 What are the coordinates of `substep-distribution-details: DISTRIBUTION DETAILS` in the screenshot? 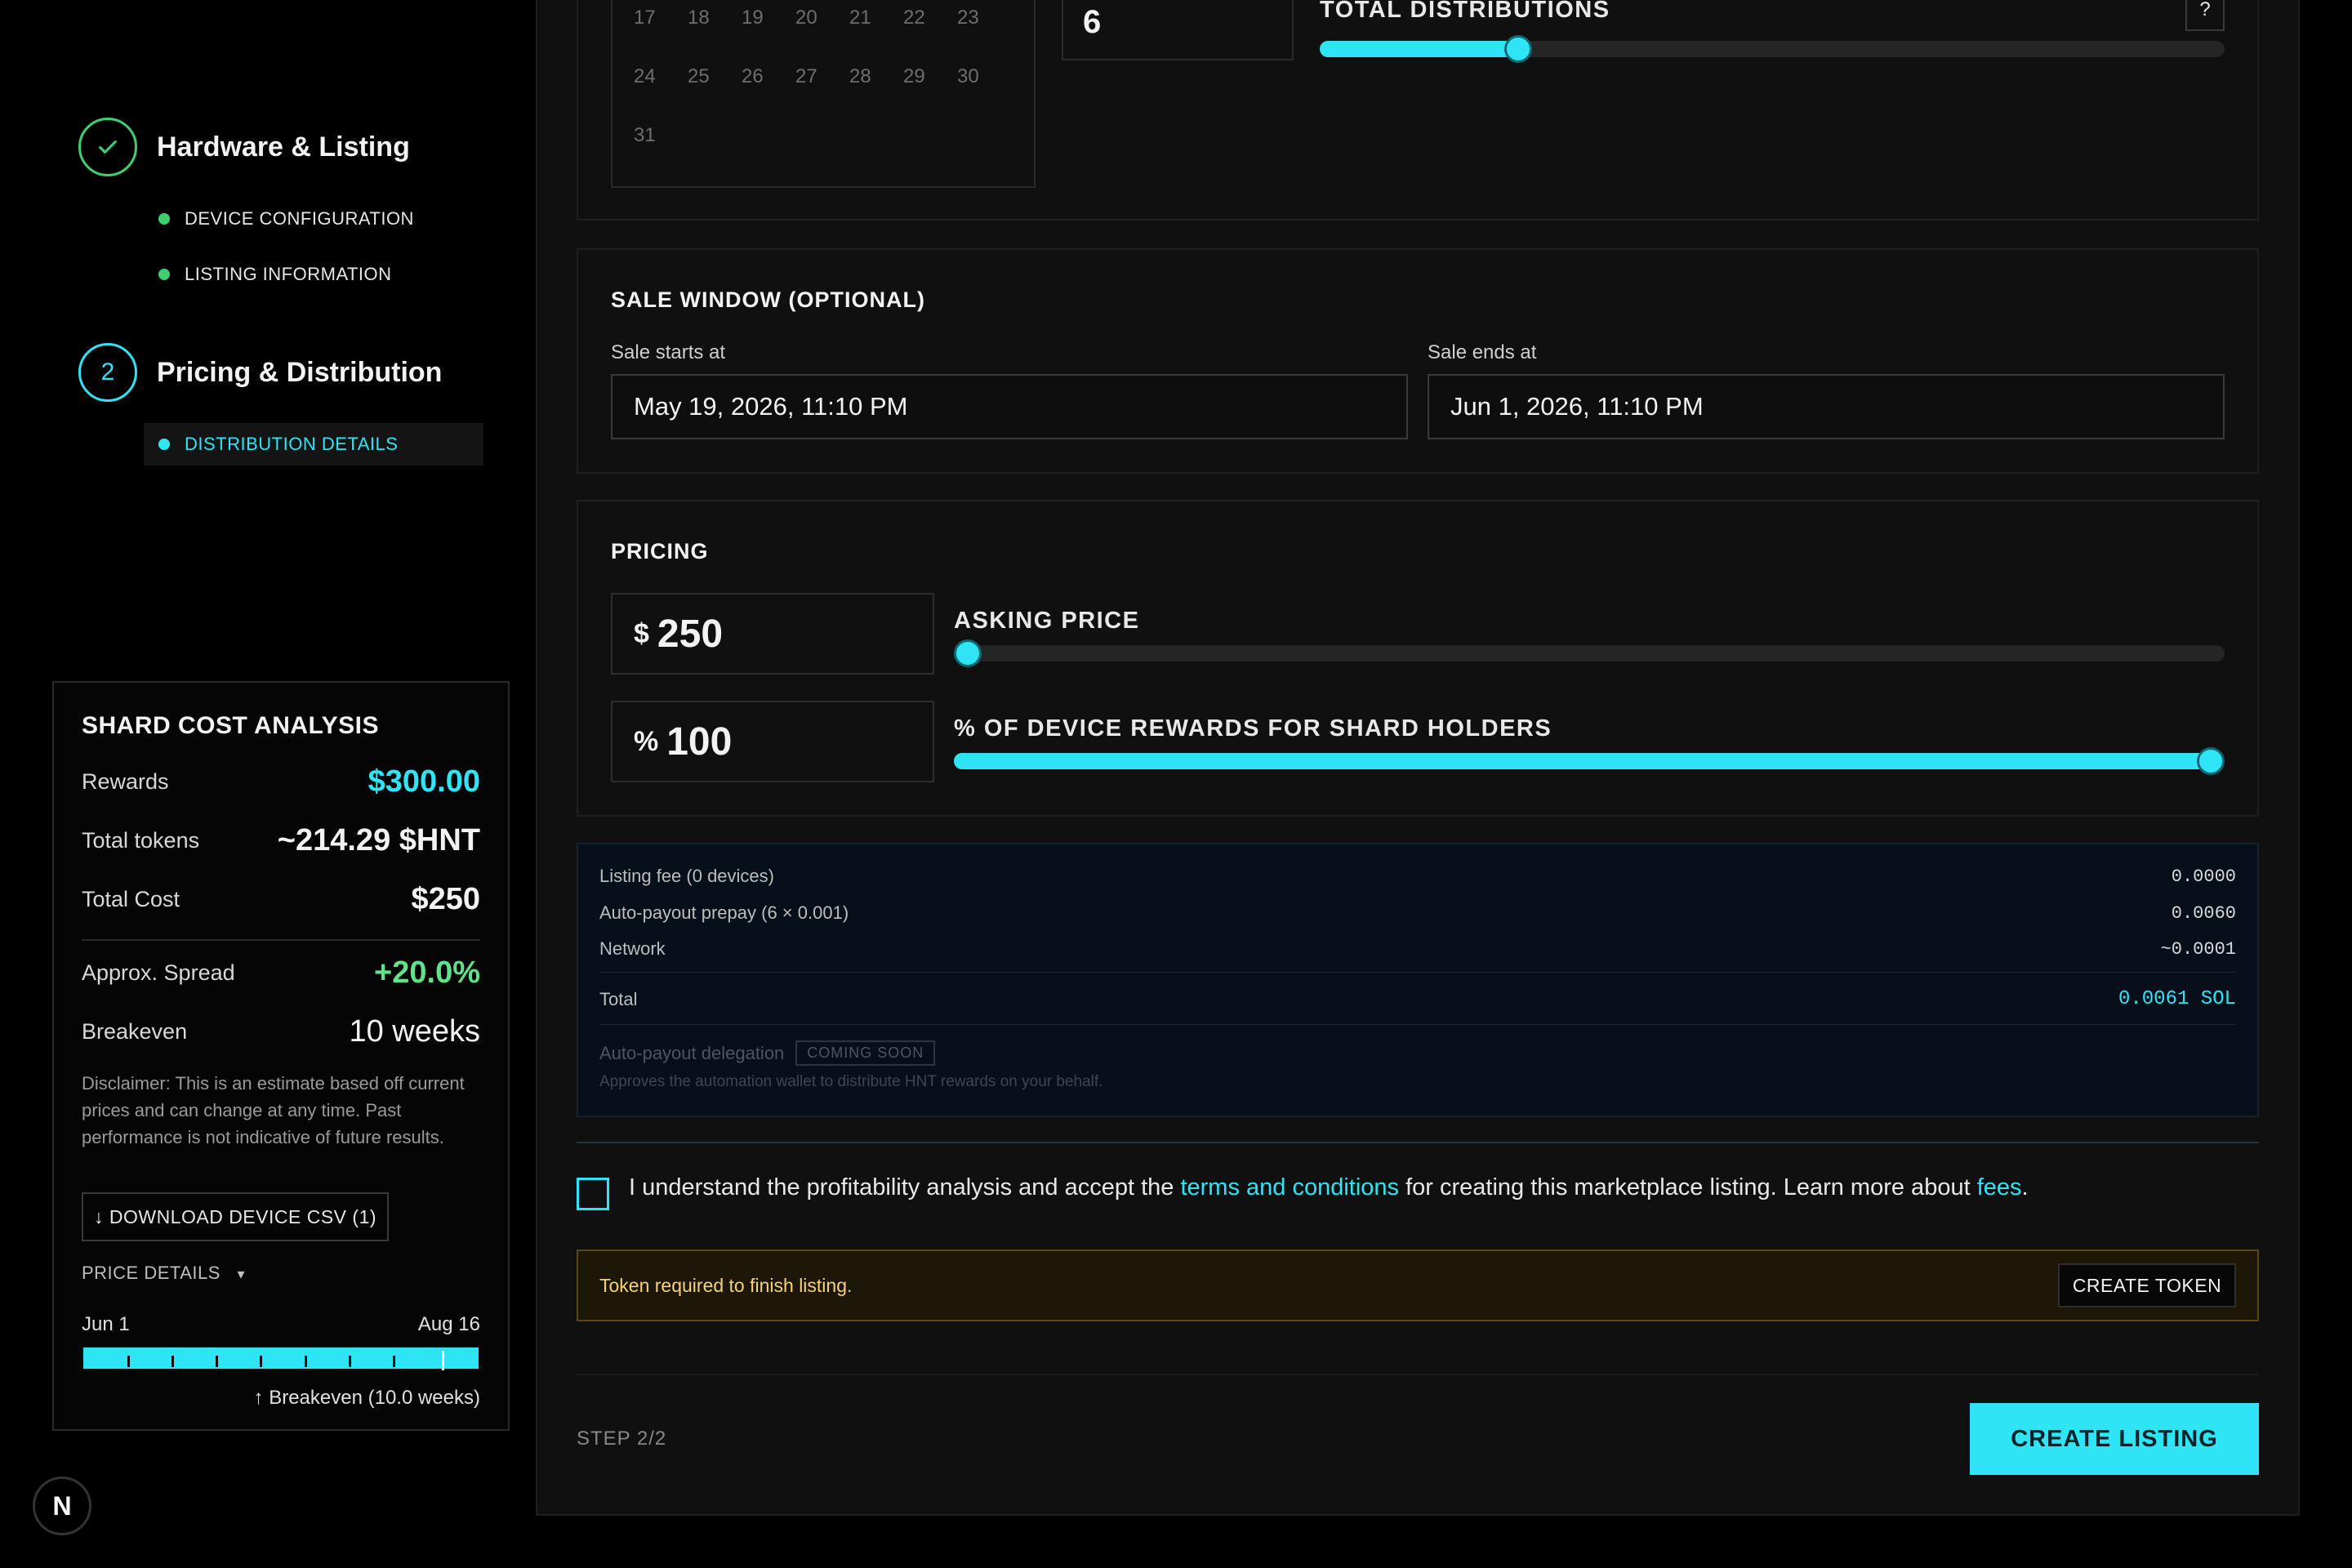 It's located at (313, 445).